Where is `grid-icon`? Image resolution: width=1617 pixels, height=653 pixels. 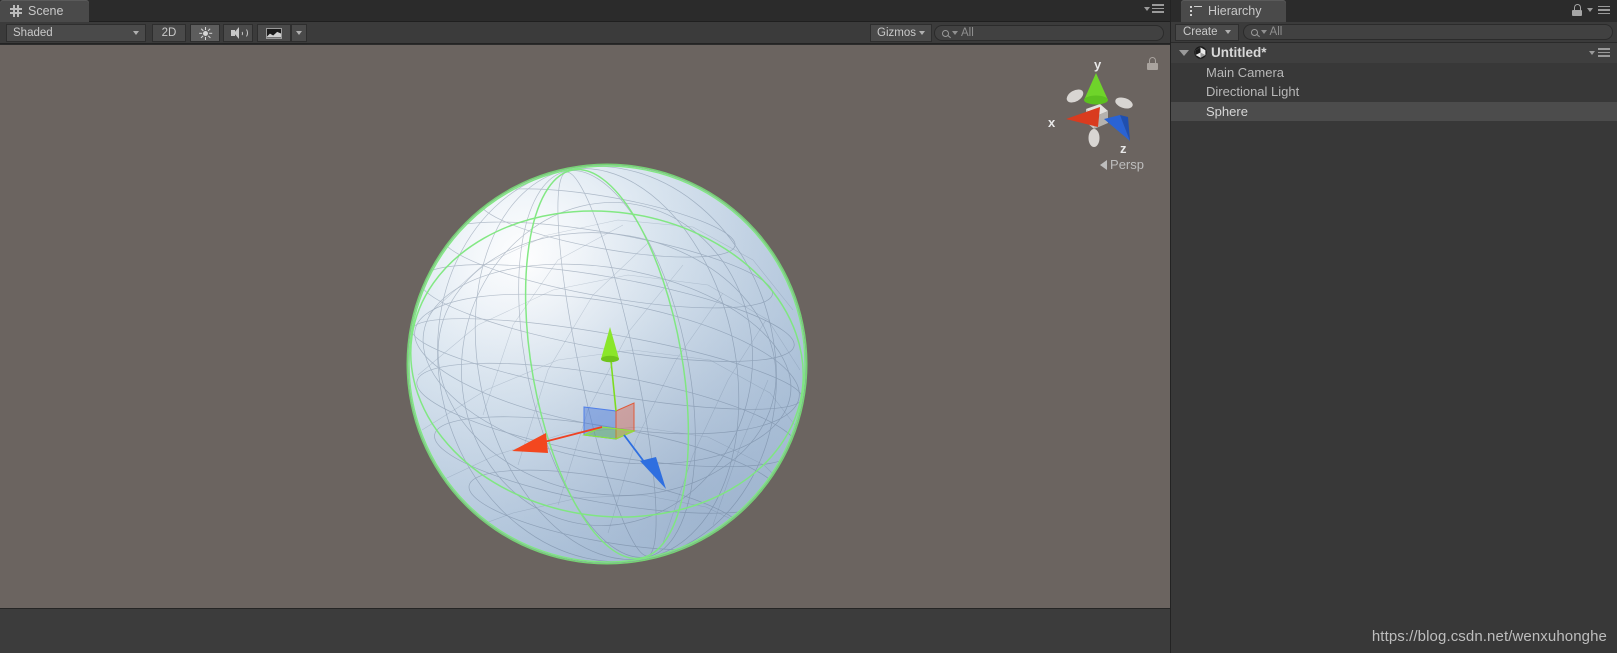 grid-icon is located at coordinates (16, 11).